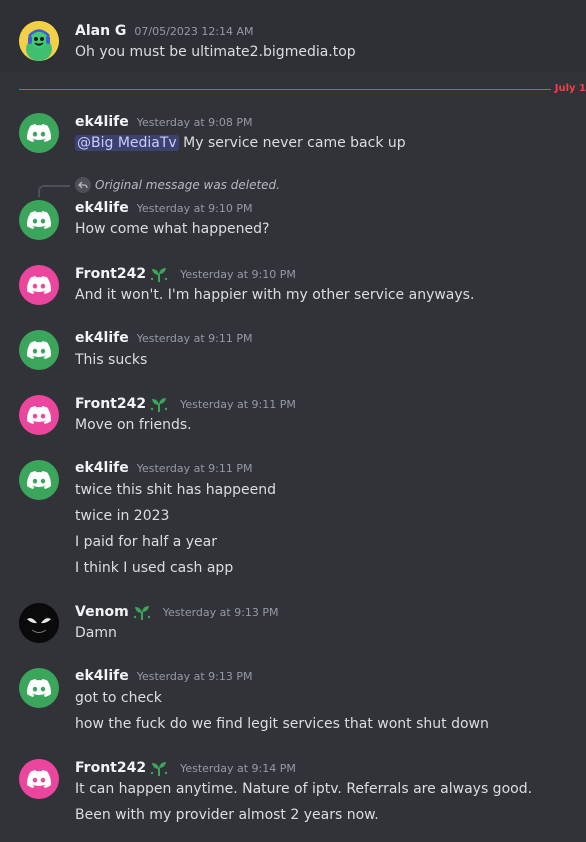 The height and width of the screenshot is (842, 586). What do you see at coordinates (172, 229) in the screenshot?
I see `message-text: How come what happened?` at bounding box center [172, 229].